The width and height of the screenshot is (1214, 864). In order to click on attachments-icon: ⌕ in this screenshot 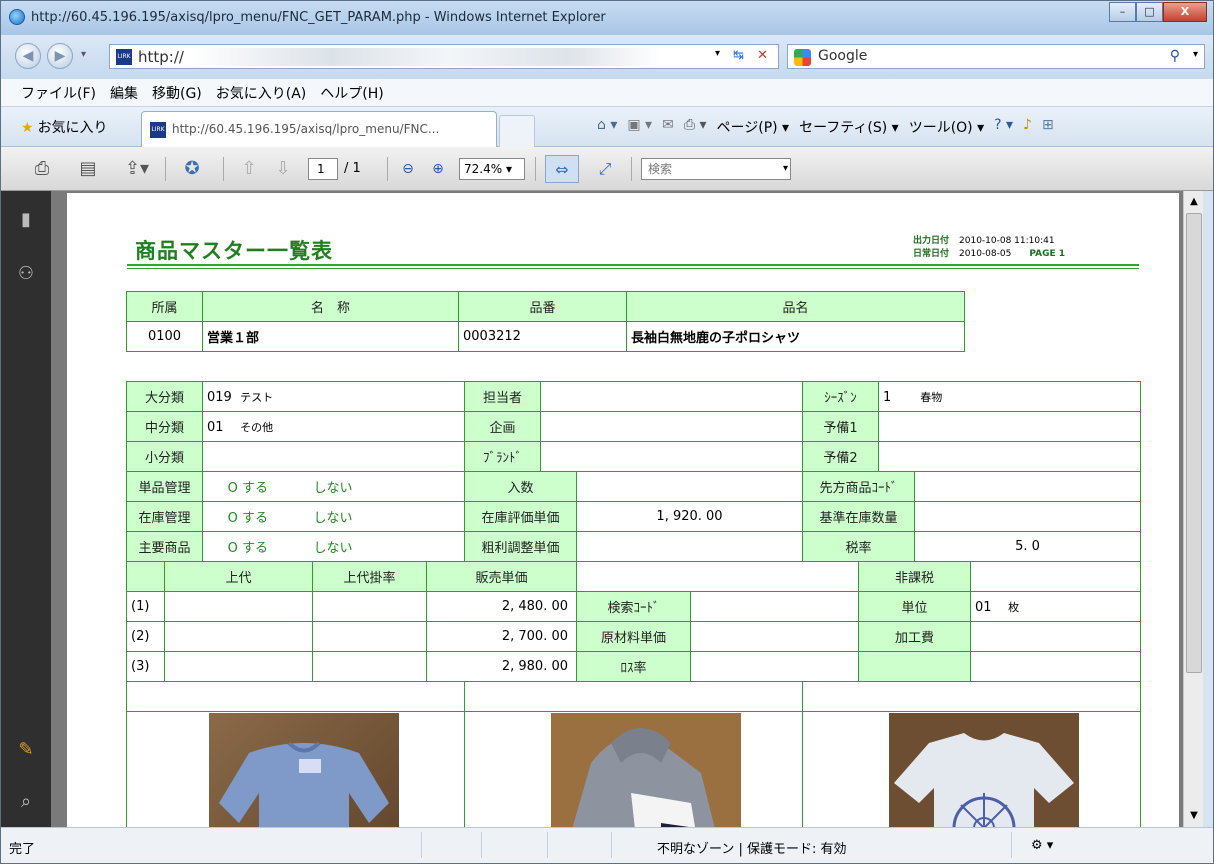, I will do `click(26, 802)`.